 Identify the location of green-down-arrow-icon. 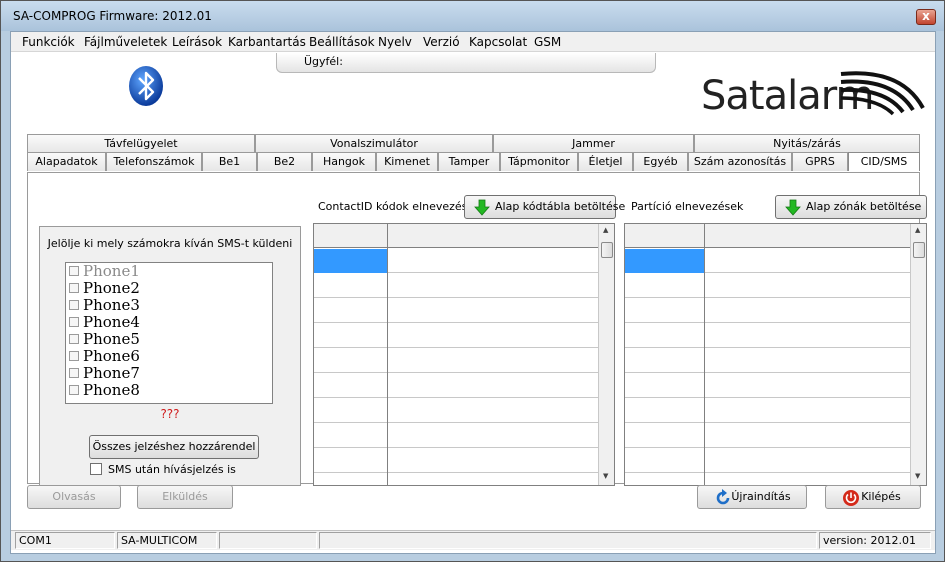
(793, 207).